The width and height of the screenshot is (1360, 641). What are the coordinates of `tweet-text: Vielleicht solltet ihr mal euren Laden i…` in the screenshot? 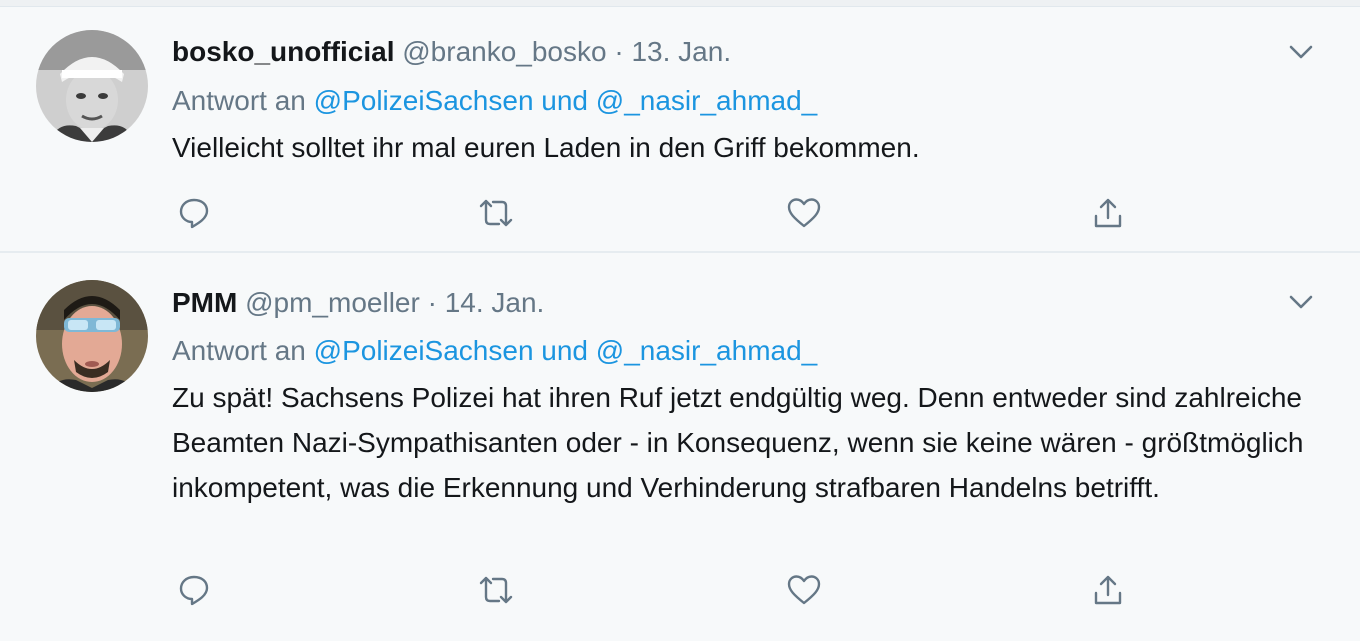 It's located at (546, 147).